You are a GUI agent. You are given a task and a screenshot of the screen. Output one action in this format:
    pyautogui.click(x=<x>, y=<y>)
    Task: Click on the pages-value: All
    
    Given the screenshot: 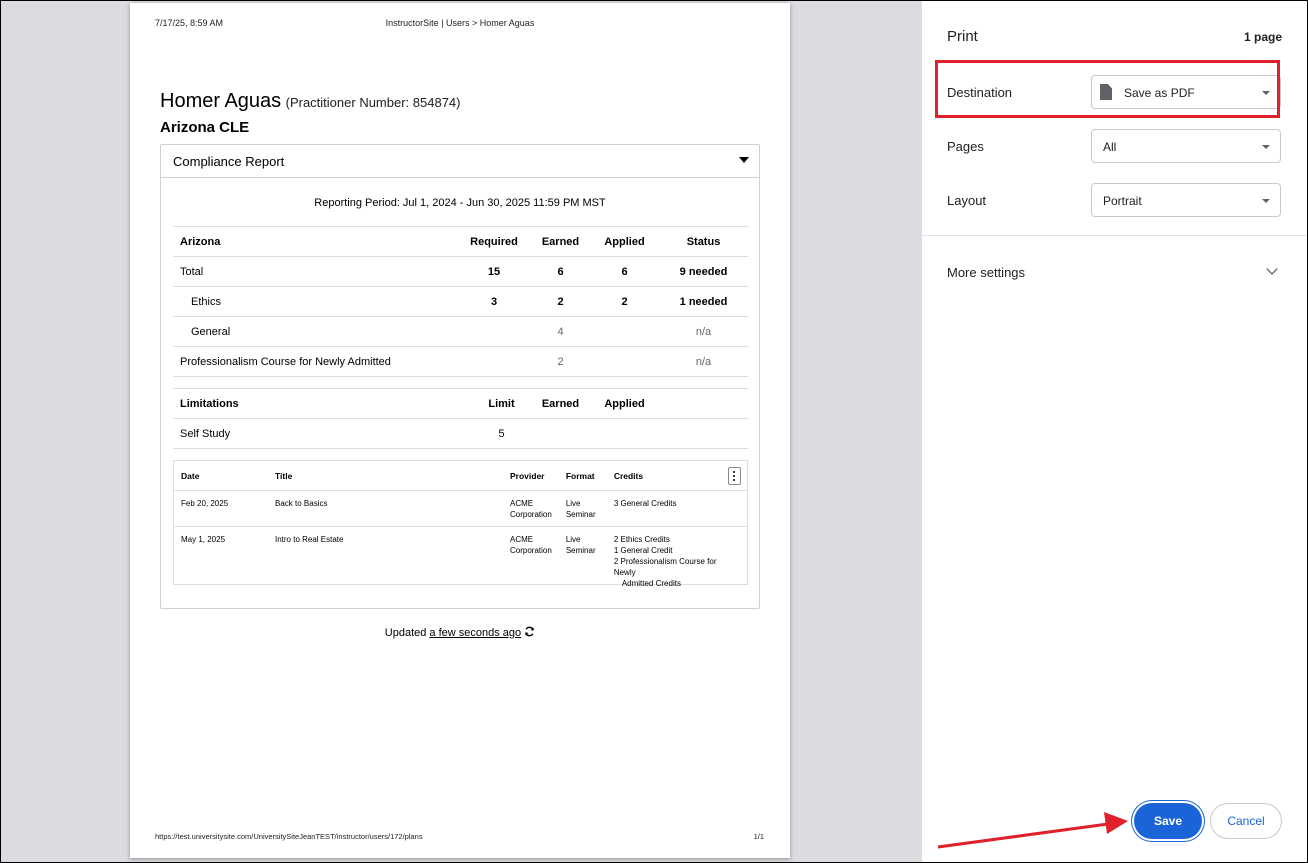 What is the action you would take?
    pyautogui.click(x=1110, y=147)
    